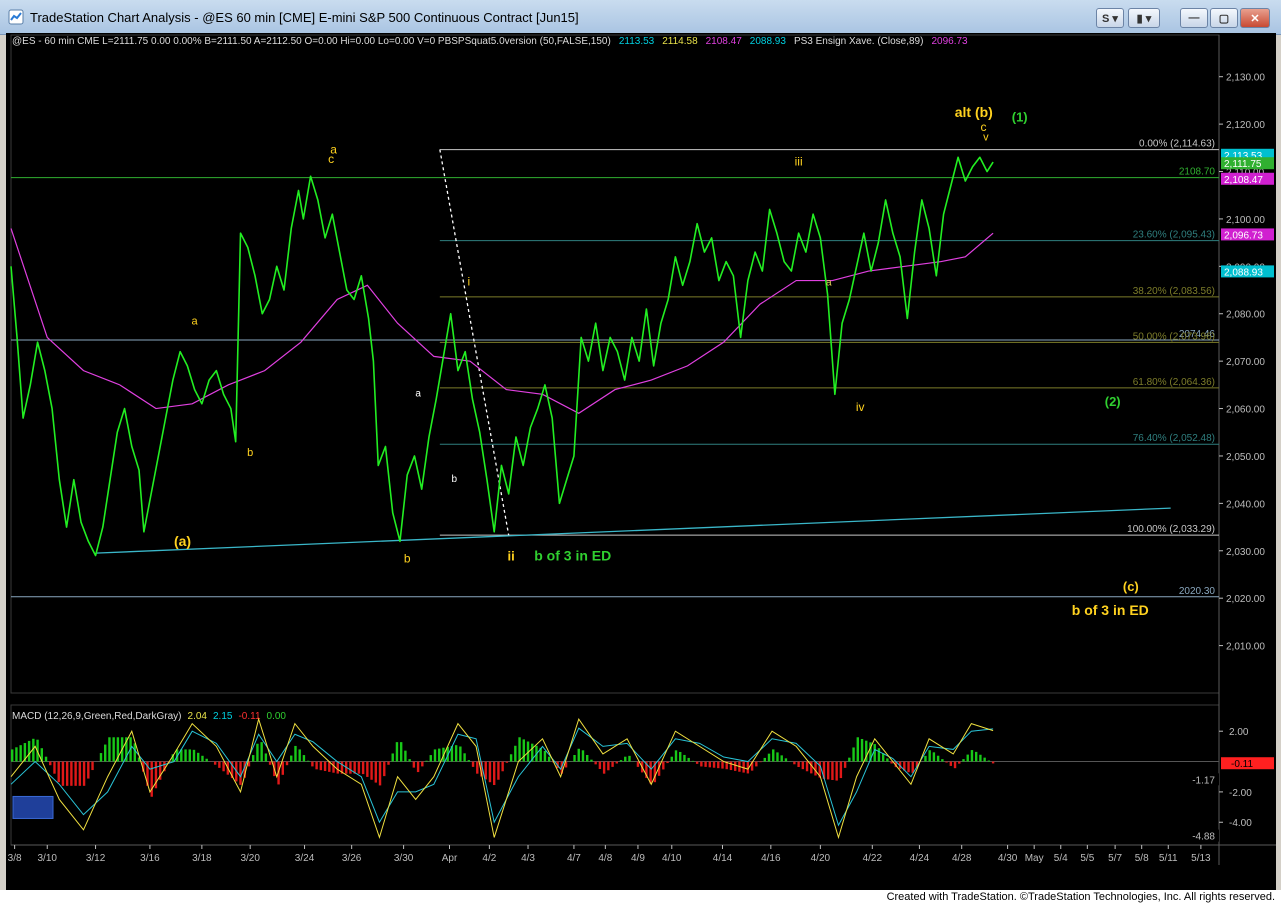  I want to click on wave-label: a, so click(195, 322).